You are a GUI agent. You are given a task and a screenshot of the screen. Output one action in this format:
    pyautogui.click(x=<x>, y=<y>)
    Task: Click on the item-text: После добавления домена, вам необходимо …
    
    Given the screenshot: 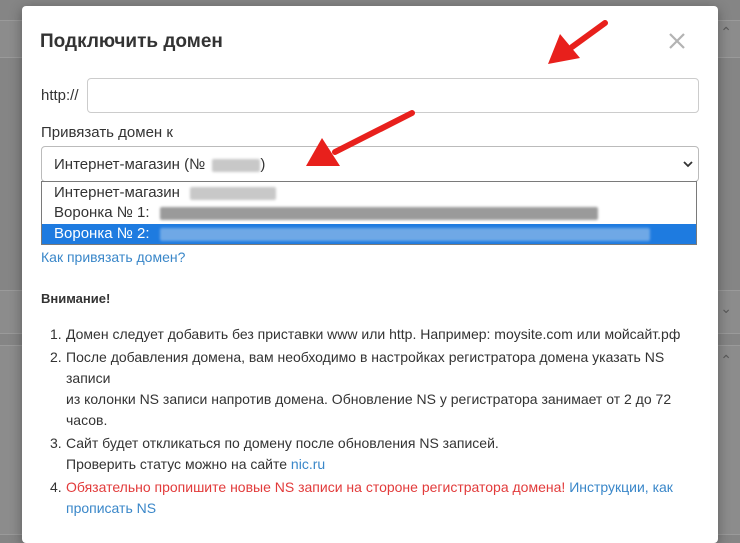 What is the action you would take?
    pyautogui.click(x=365, y=357)
    